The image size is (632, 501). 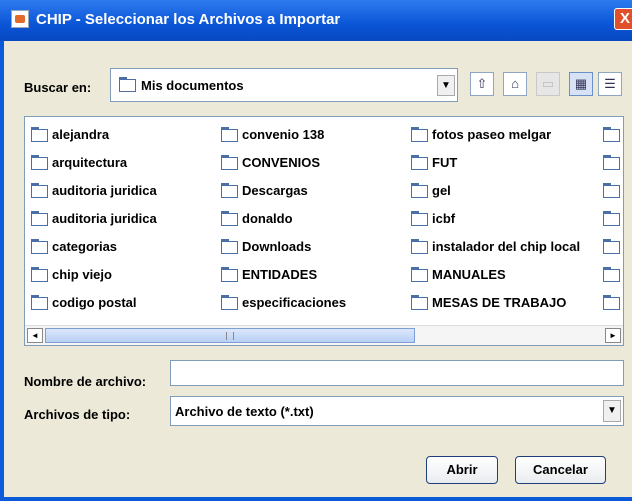 I want to click on list-item: Downloads, so click(x=266, y=247).